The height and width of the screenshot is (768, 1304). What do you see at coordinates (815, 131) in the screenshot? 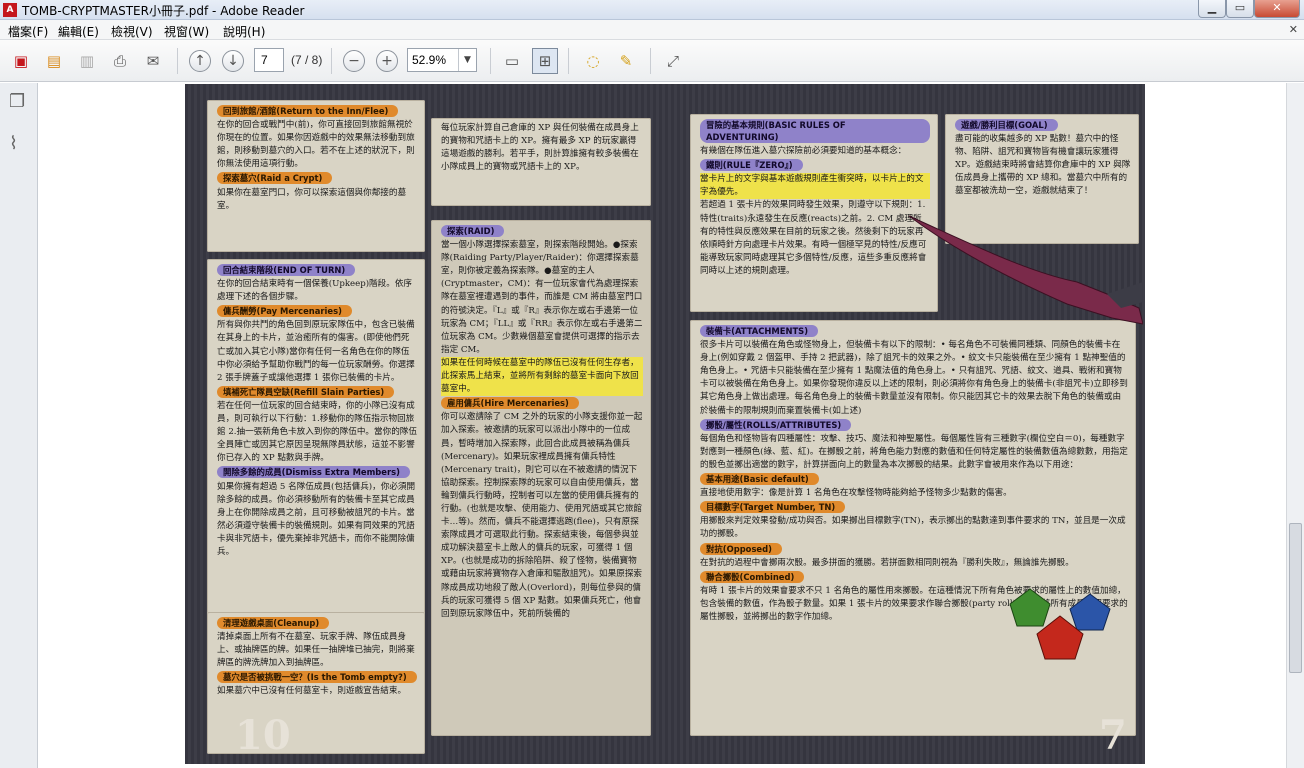
I see `section-heading: 冒險的基本規則(BASIC RULES OF ADVENTURING)` at bounding box center [815, 131].